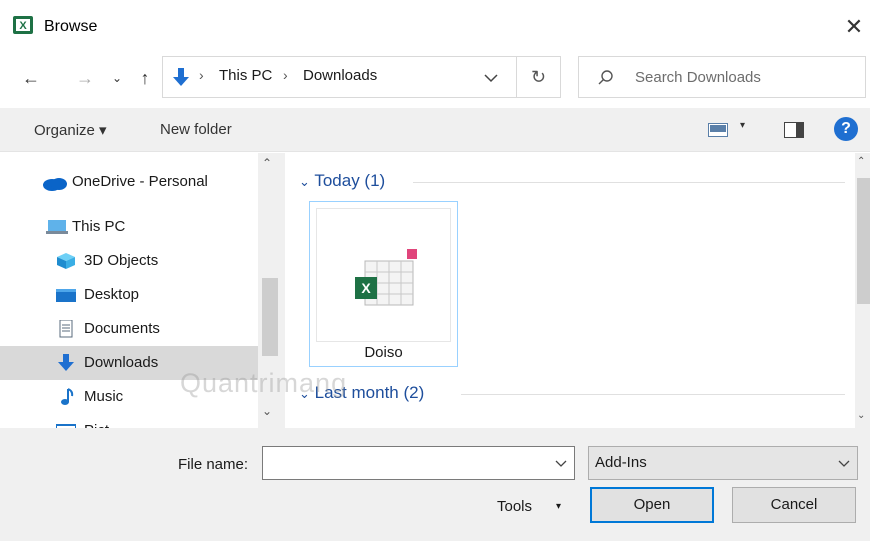 This screenshot has height=541, width=870. What do you see at coordinates (66, 295) in the screenshot?
I see `desktop-icon` at bounding box center [66, 295].